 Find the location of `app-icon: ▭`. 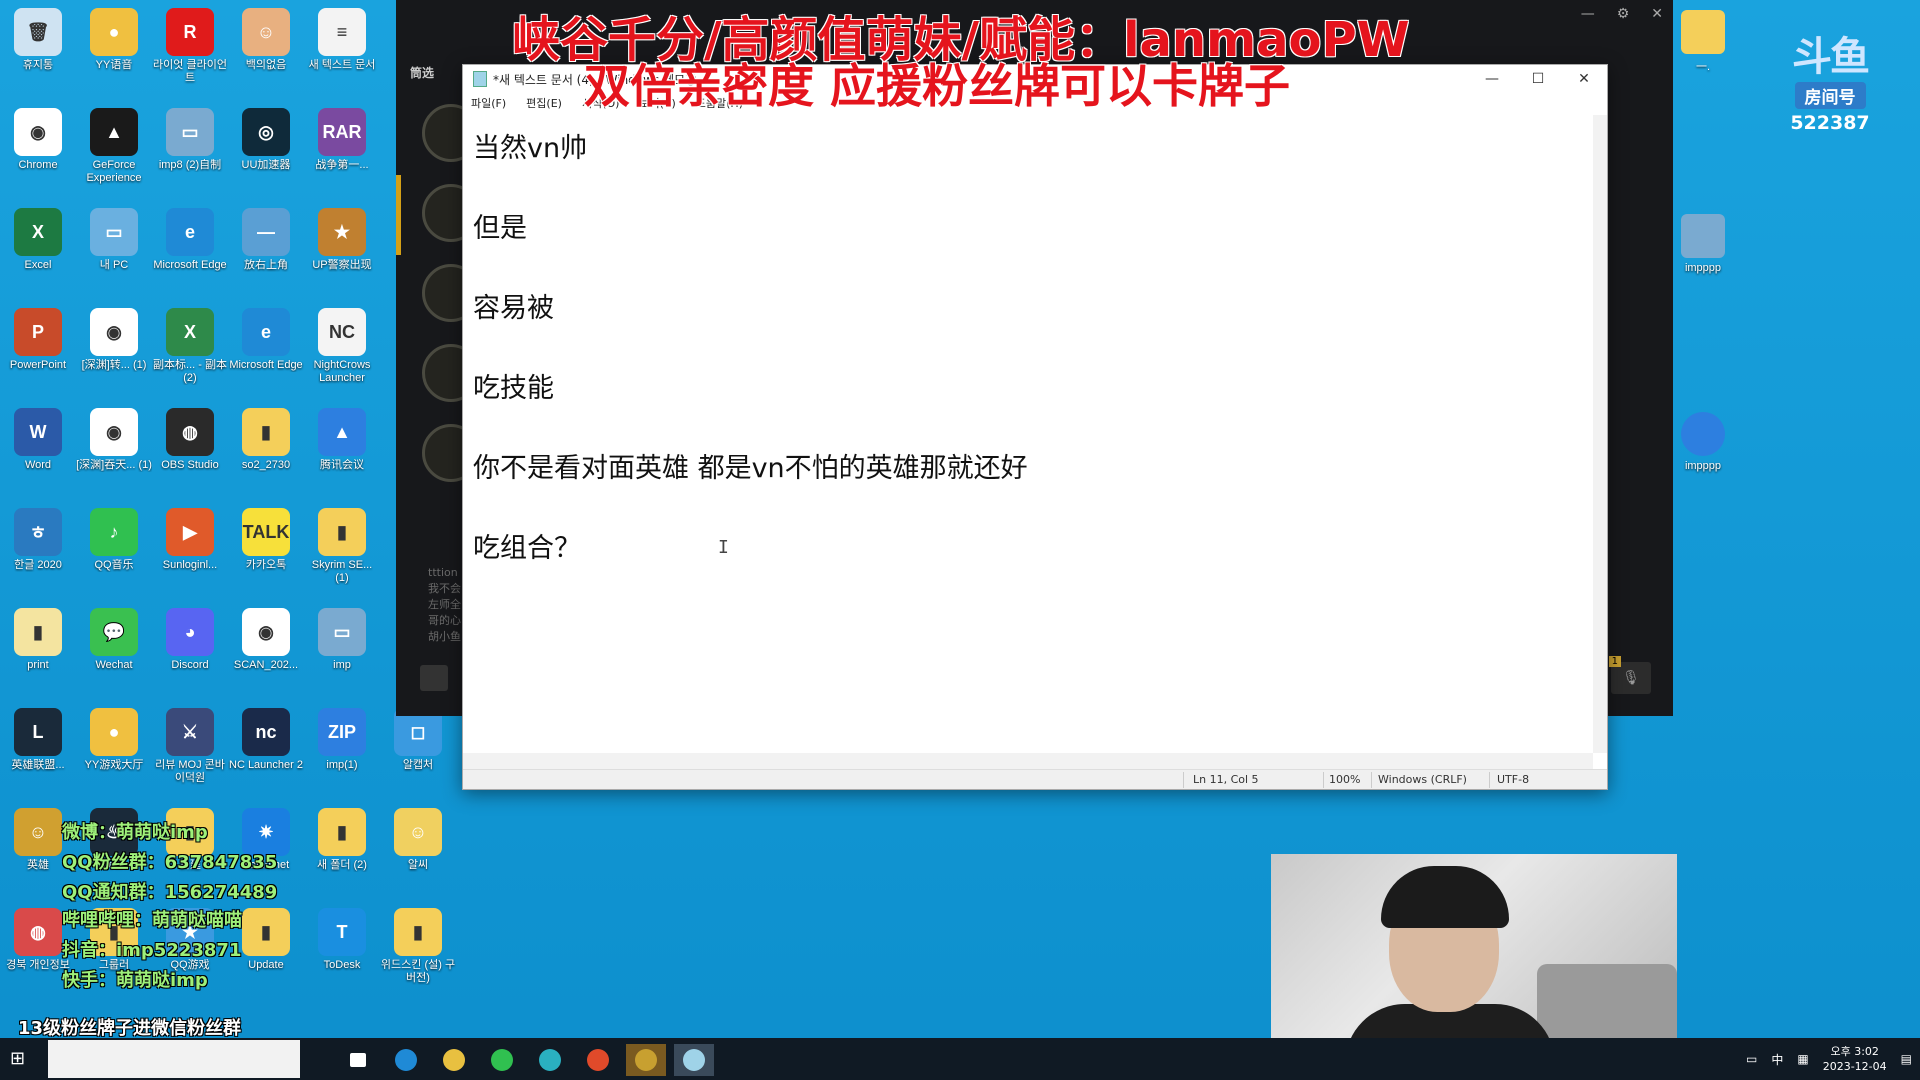

app-icon: ▭ is located at coordinates (342, 632).